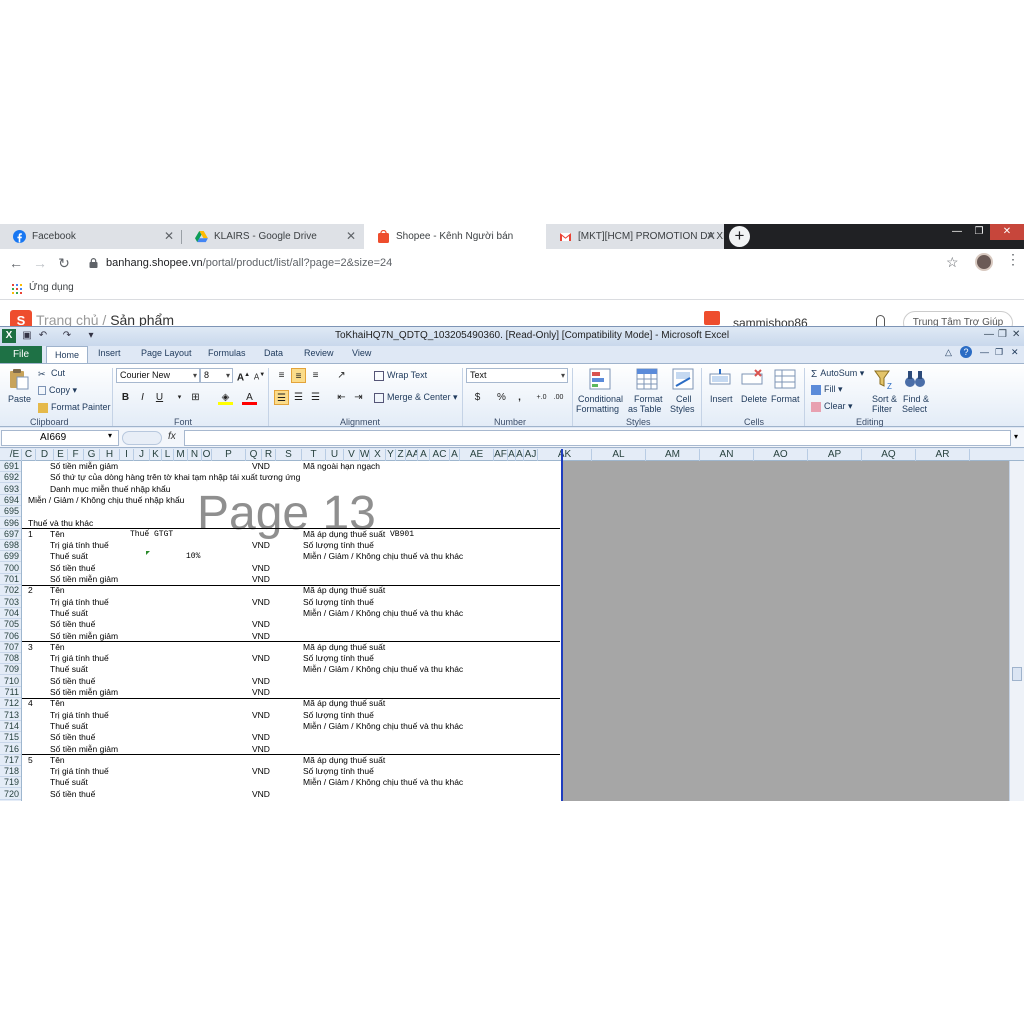 The image size is (1024, 1024). Describe the element at coordinates (884, 379) in the screenshot. I see `sort-filter-icon: Z` at that location.